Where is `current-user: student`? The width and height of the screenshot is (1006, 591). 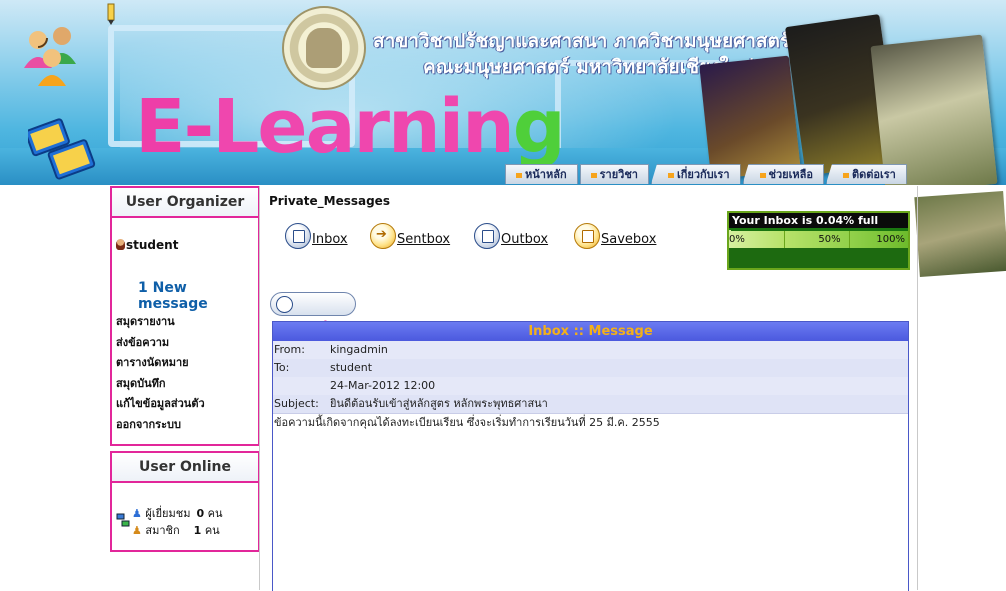 current-user: student is located at coordinates (147, 245).